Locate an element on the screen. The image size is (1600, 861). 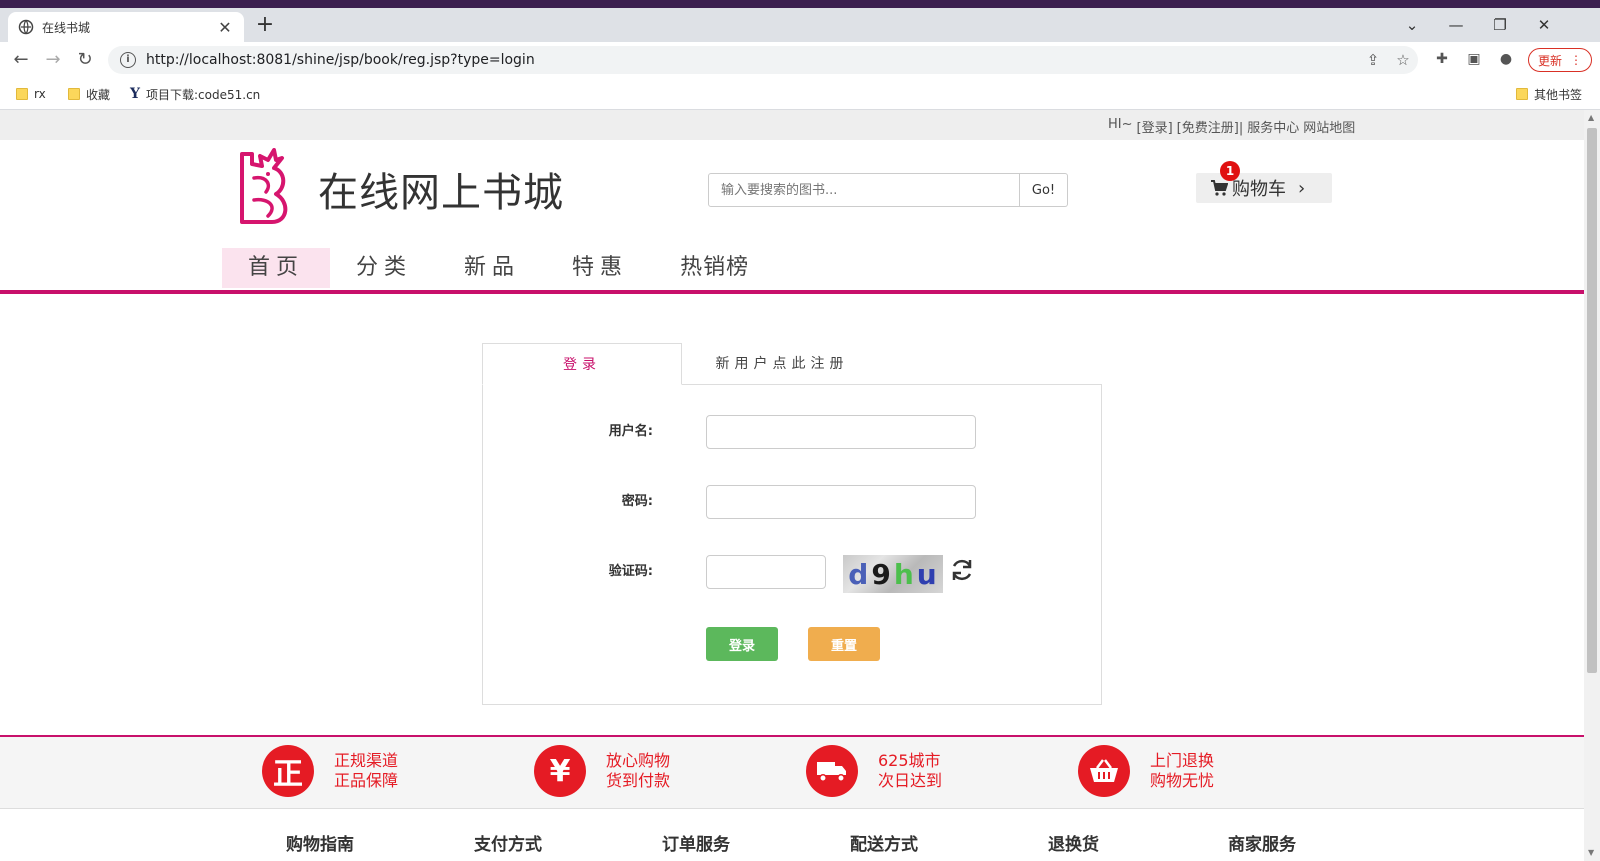
browser-tab-active: 在线书城 ✕ is located at coordinates (126, 27).